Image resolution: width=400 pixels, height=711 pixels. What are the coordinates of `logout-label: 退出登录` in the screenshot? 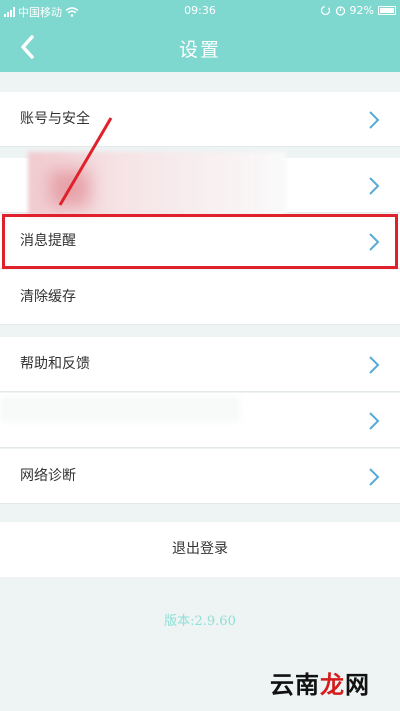 It's located at (200, 549).